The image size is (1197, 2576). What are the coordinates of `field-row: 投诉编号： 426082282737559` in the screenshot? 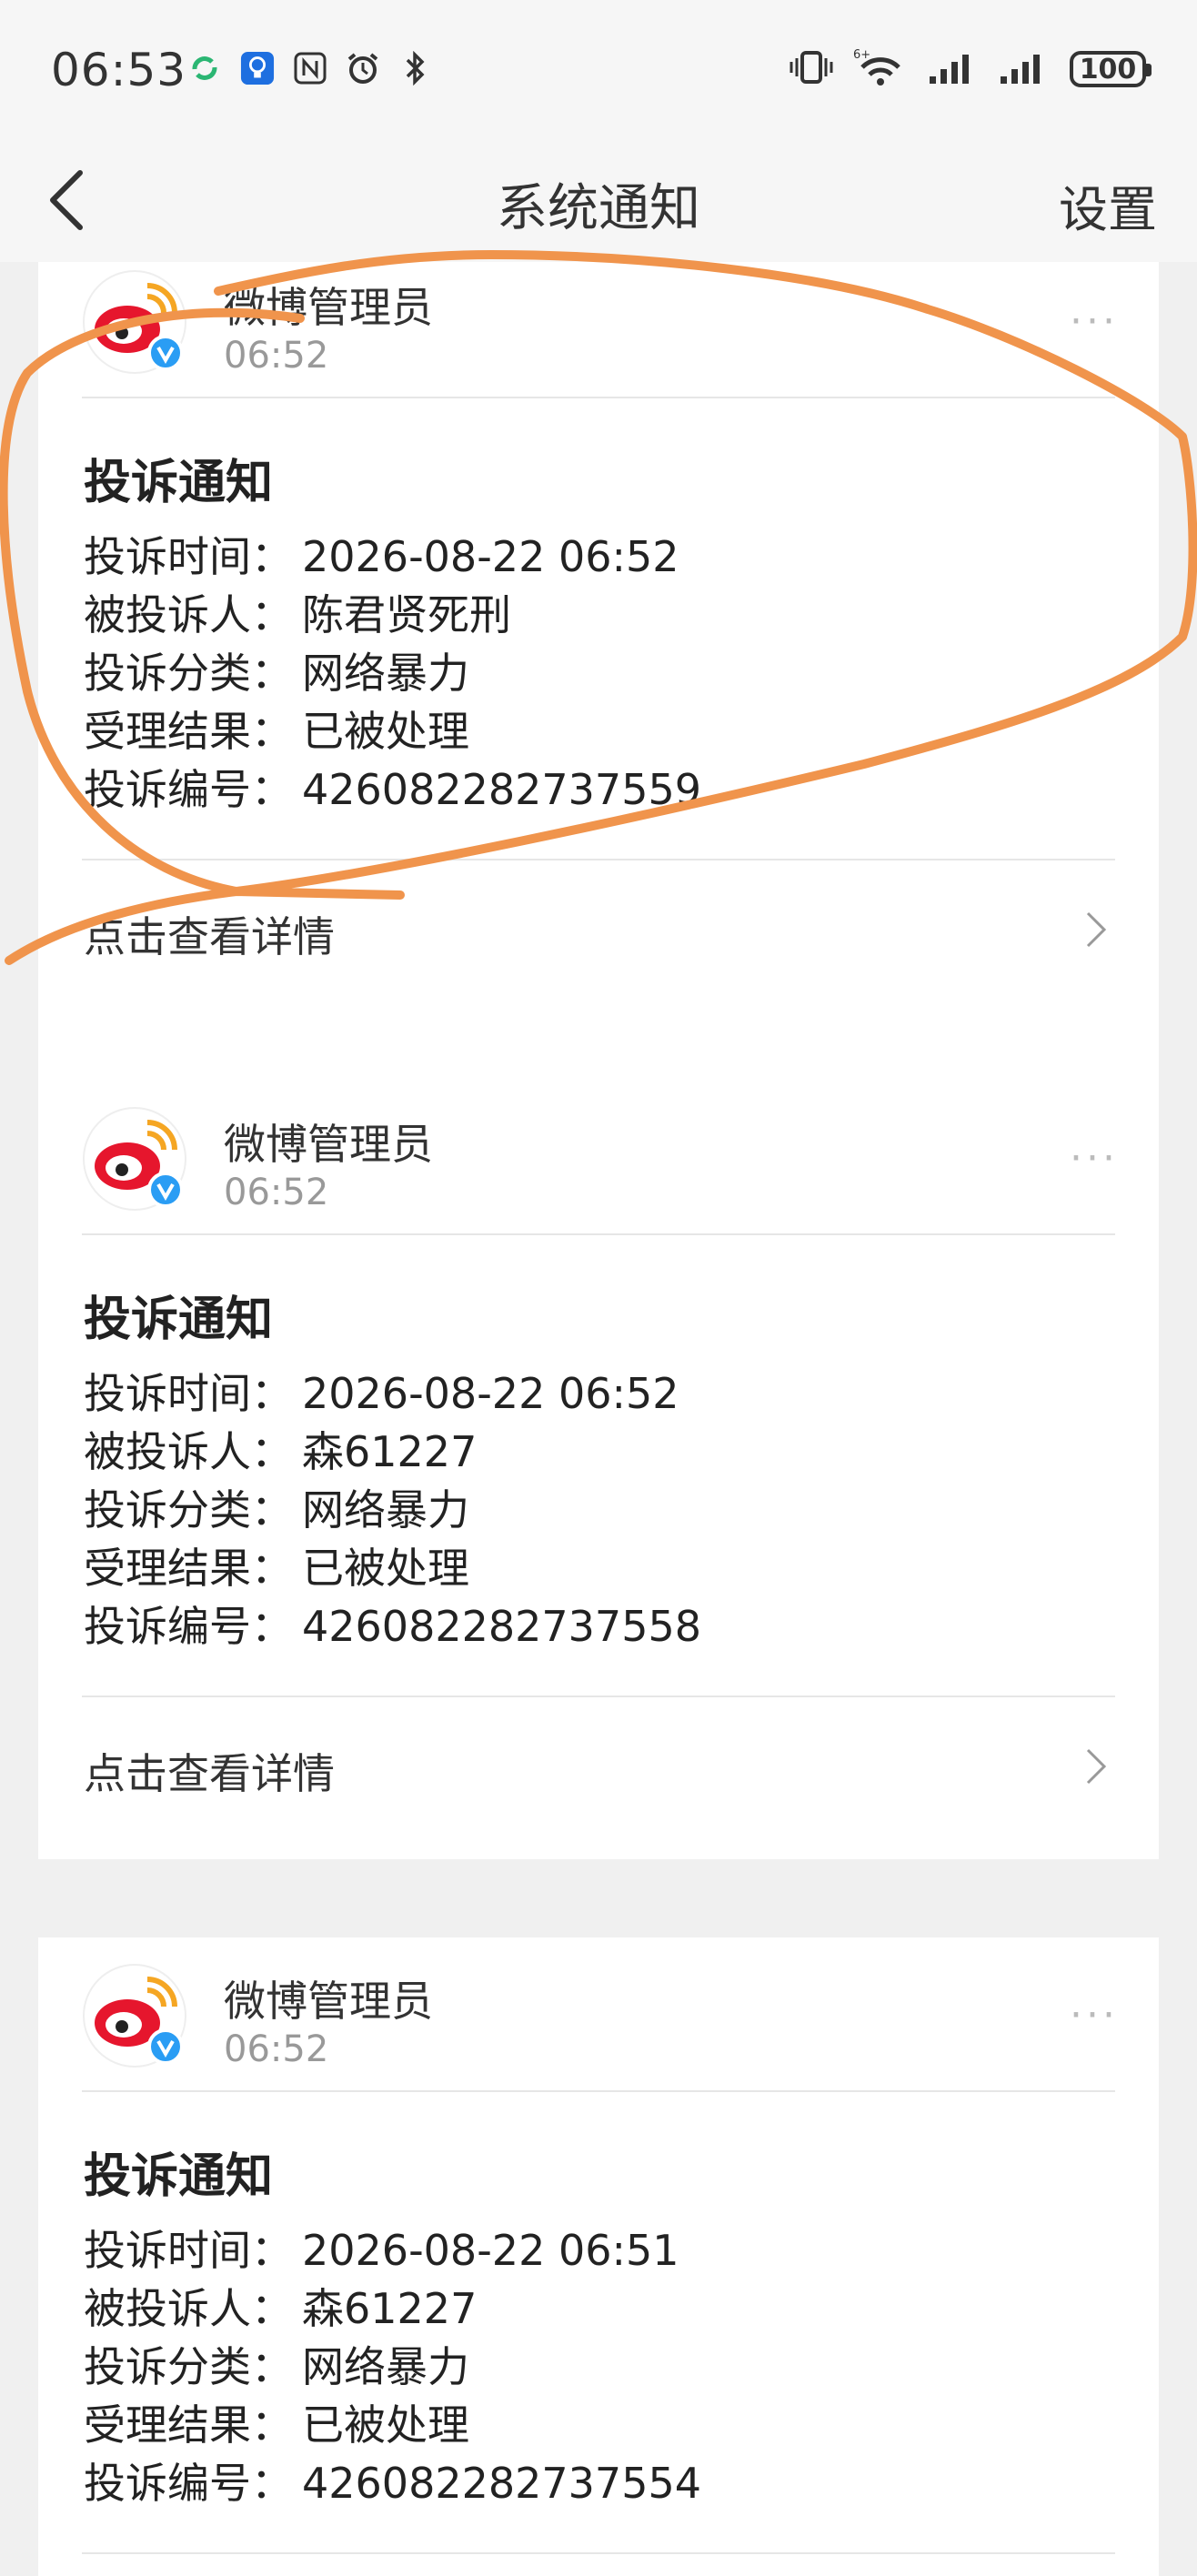 It's located at (392, 789).